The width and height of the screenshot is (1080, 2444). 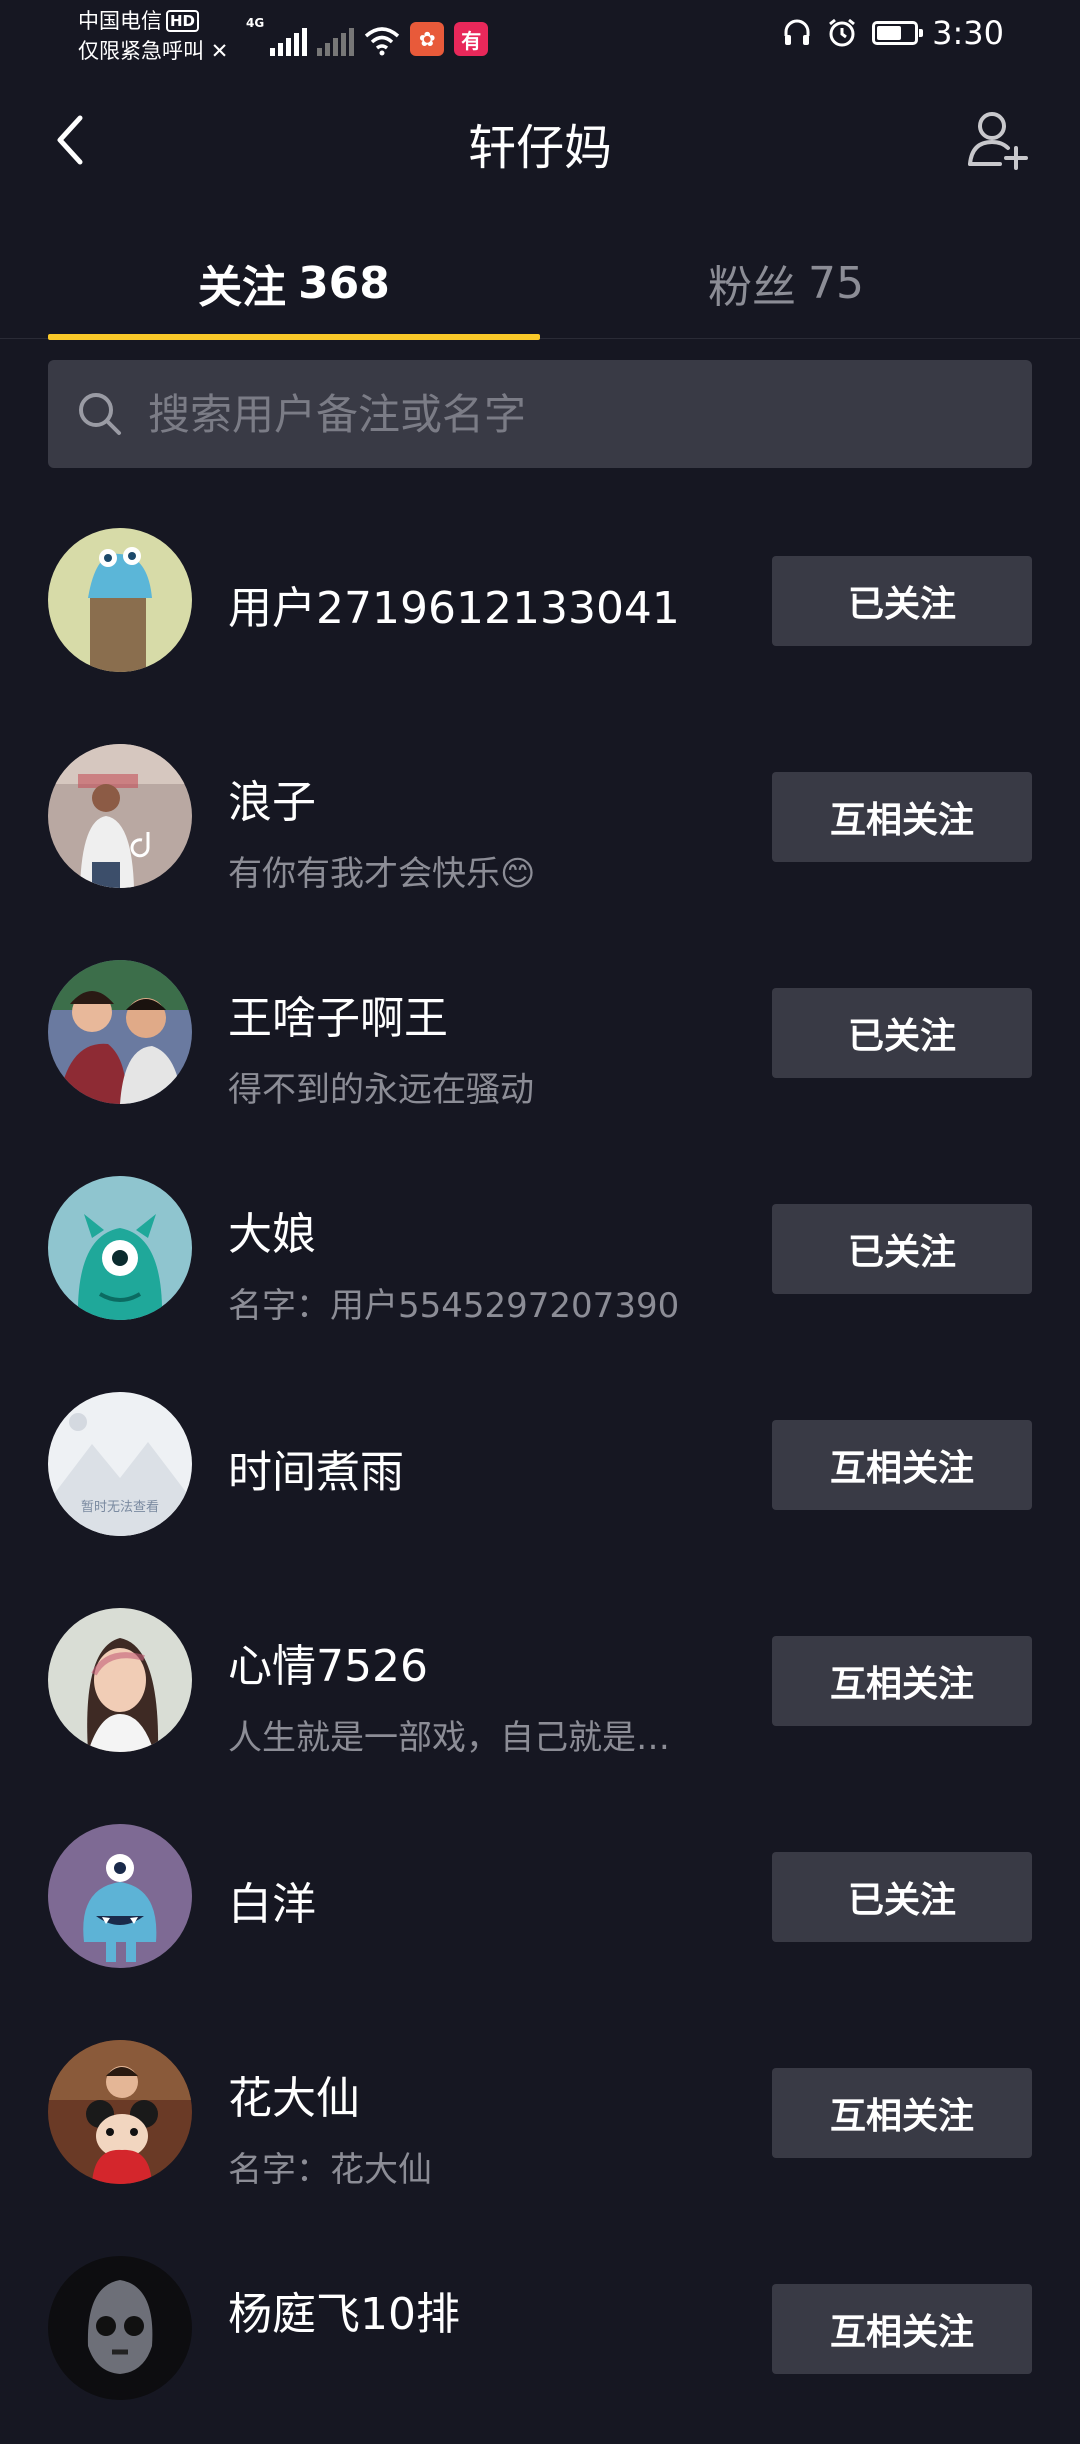 What do you see at coordinates (968, 33) in the screenshot?
I see `clock: 3:30` at bounding box center [968, 33].